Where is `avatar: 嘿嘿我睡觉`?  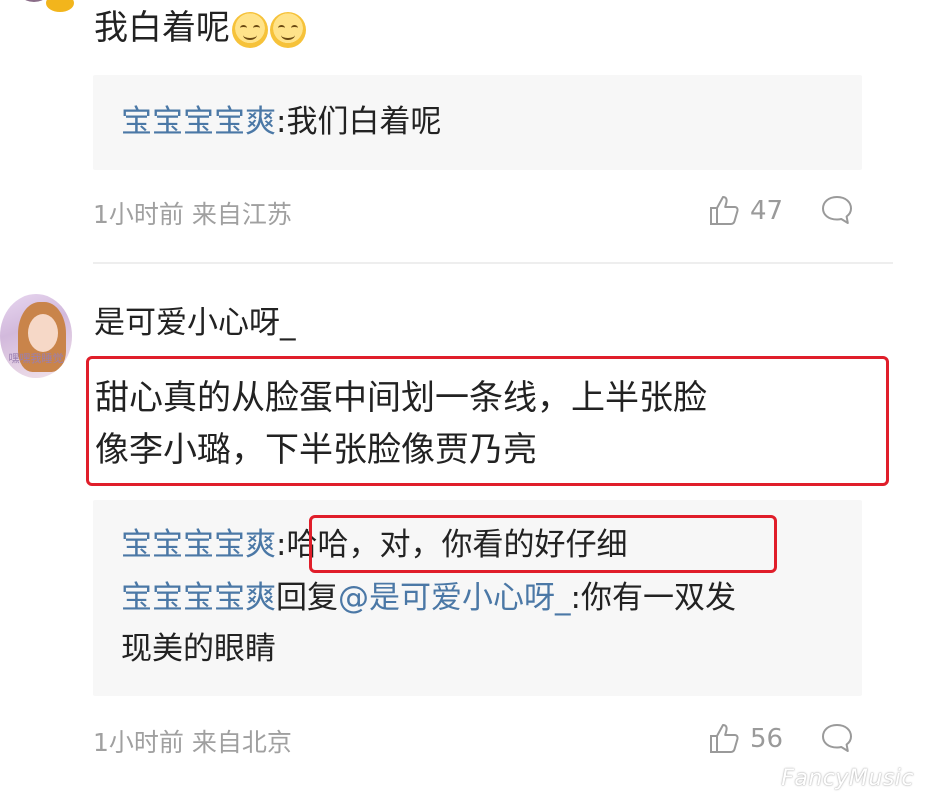 avatar: 嘿嘿我睡觉 is located at coordinates (36, 336).